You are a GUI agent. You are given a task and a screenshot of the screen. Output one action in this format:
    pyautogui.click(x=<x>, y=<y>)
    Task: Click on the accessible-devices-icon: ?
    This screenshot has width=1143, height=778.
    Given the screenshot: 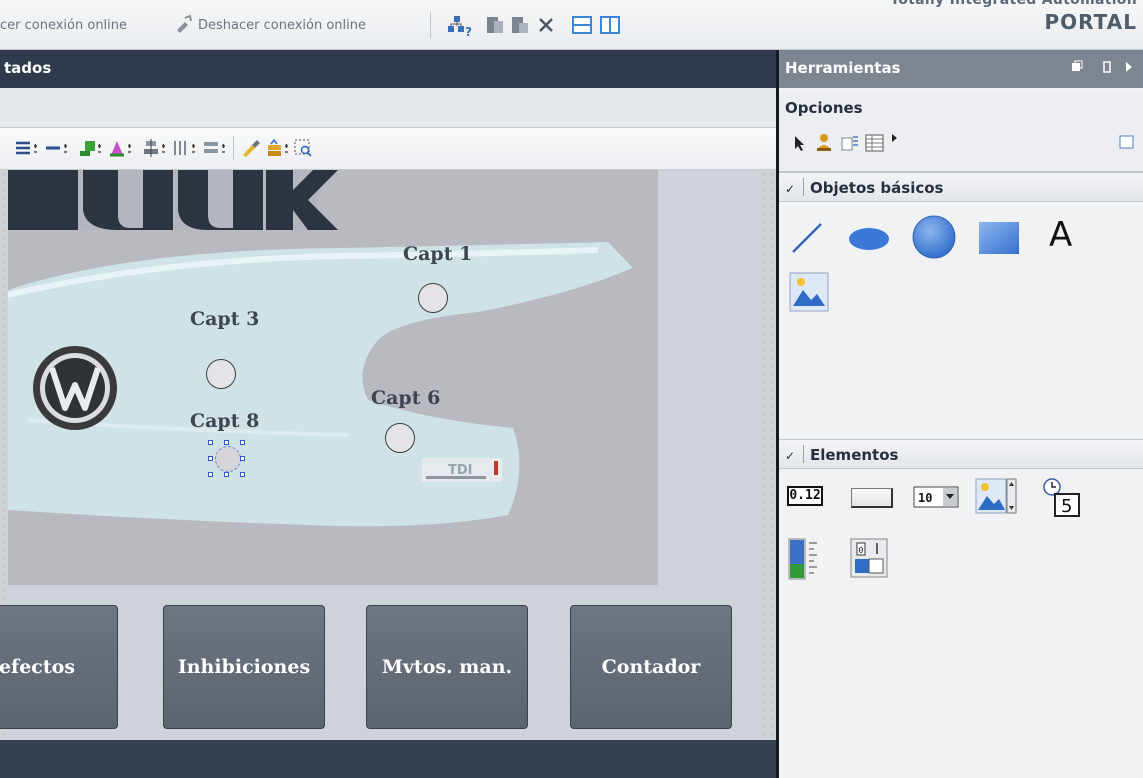 What is the action you would take?
    pyautogui.click(x=459, y=26)
    